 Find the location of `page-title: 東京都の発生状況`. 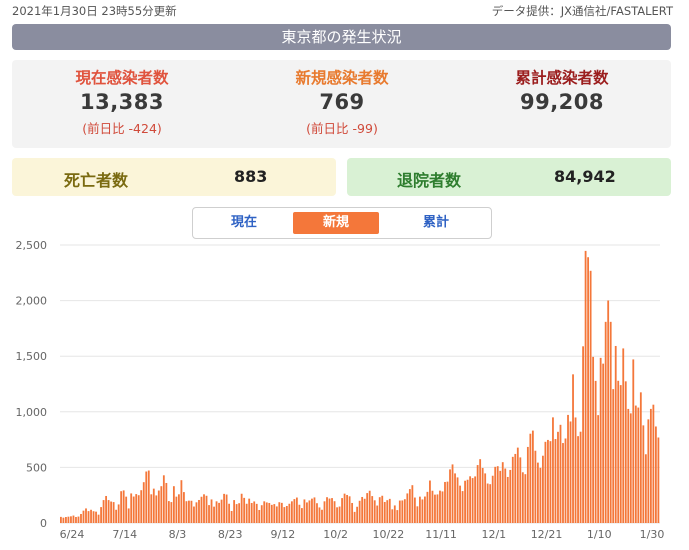

page-title: 東京都の発生状況 is located at coordinates (341, 37).